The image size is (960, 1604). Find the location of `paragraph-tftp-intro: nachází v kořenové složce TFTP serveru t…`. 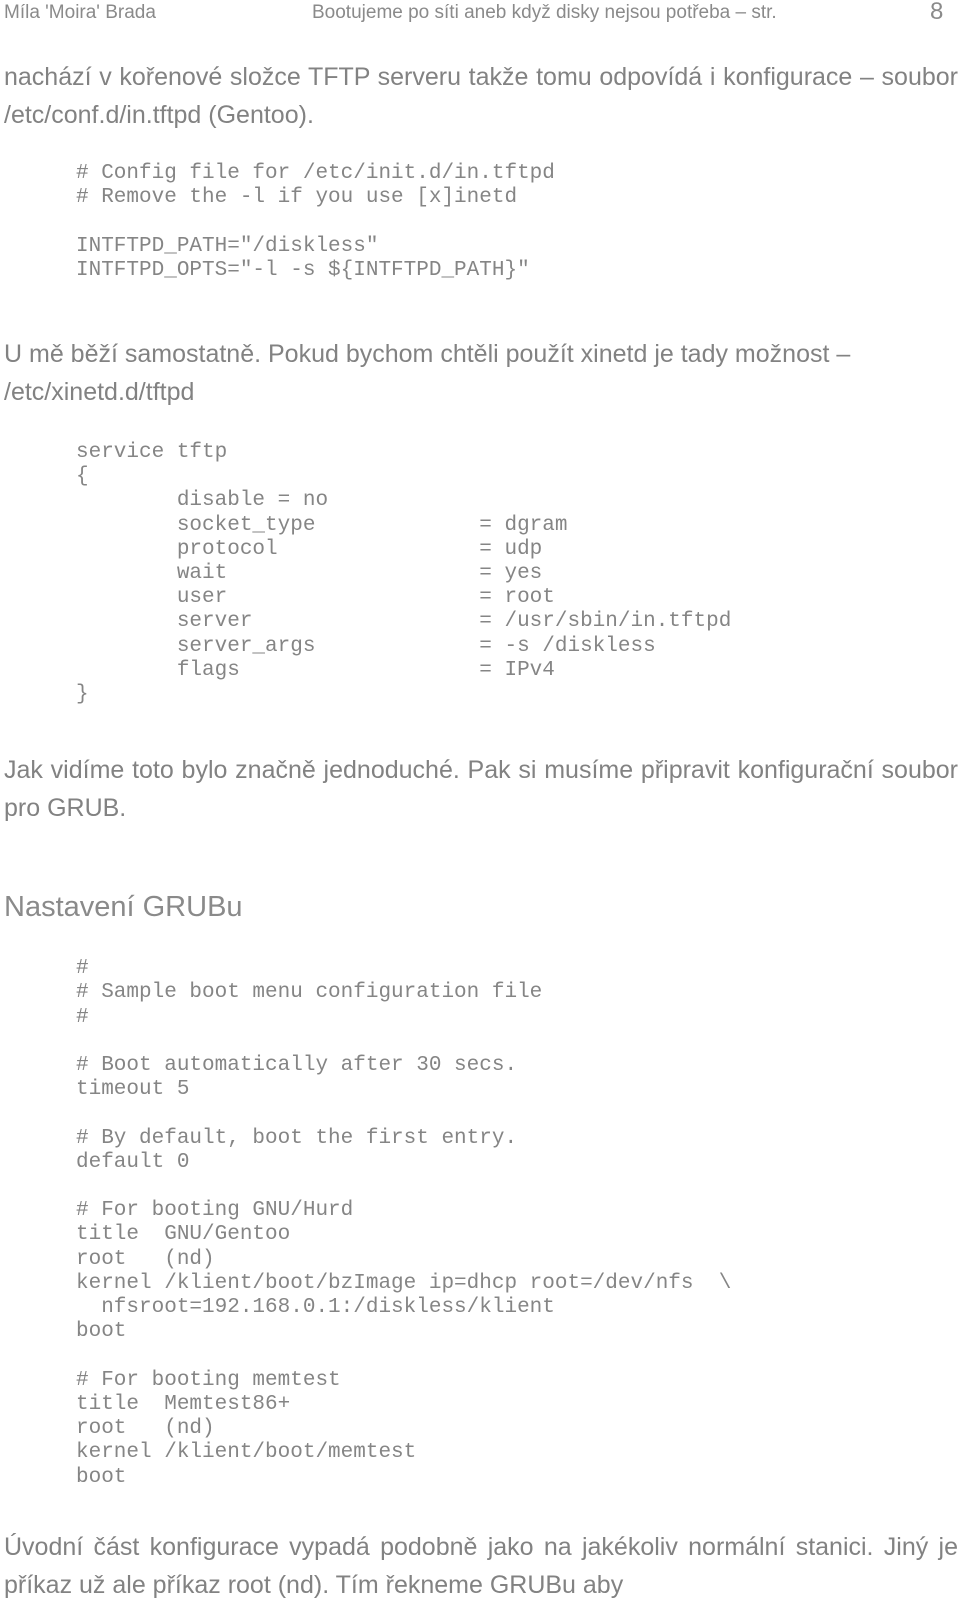

paragraph-tftp-intro: nachází v kořenové složce TFTP serveru t… is located at coordinates (481, 96).